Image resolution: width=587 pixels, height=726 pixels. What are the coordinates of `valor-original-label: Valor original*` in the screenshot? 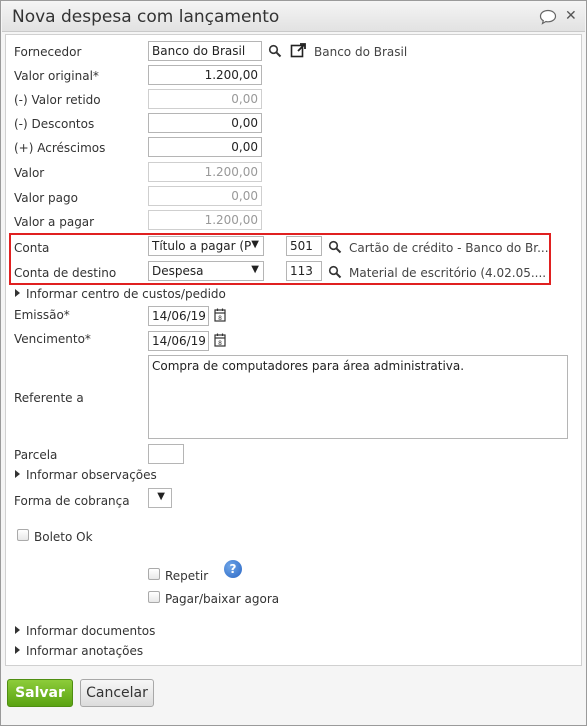 It's located at (56, 76).